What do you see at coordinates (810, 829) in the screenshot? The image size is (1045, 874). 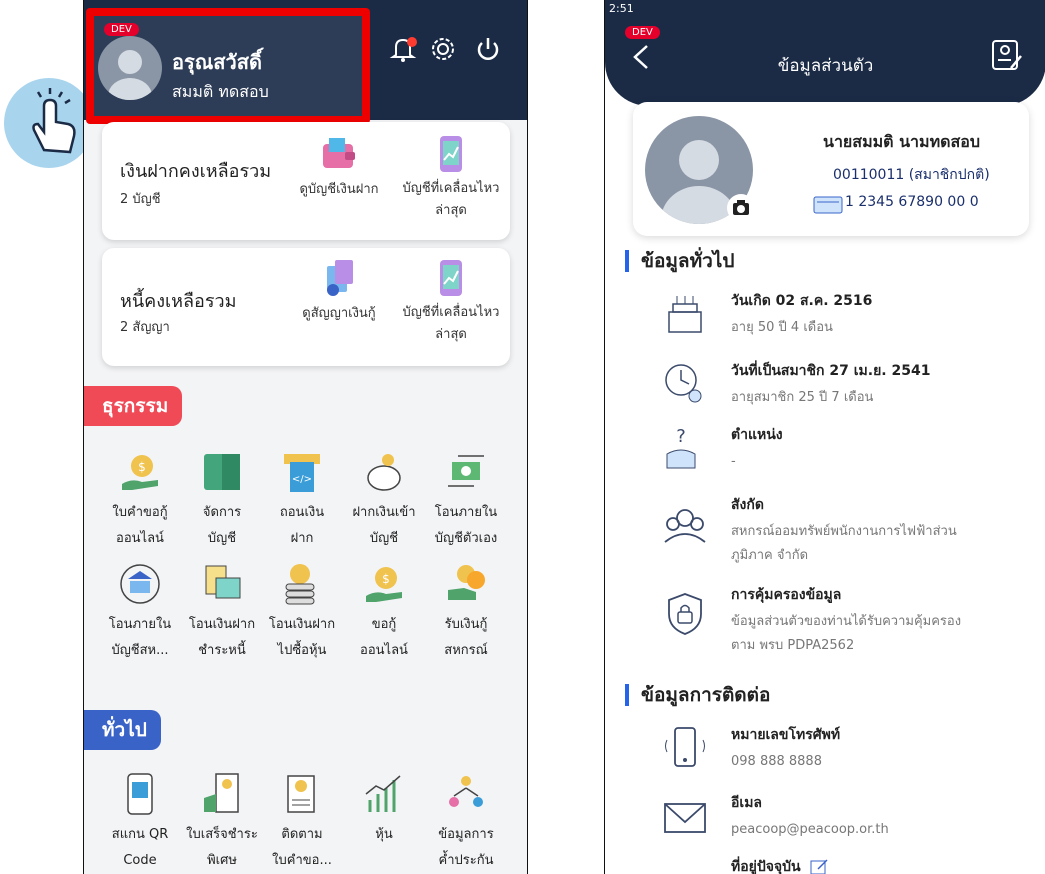 I see `email-value: peacoop@peacoop.or.th` at bounding box center [810, 829].